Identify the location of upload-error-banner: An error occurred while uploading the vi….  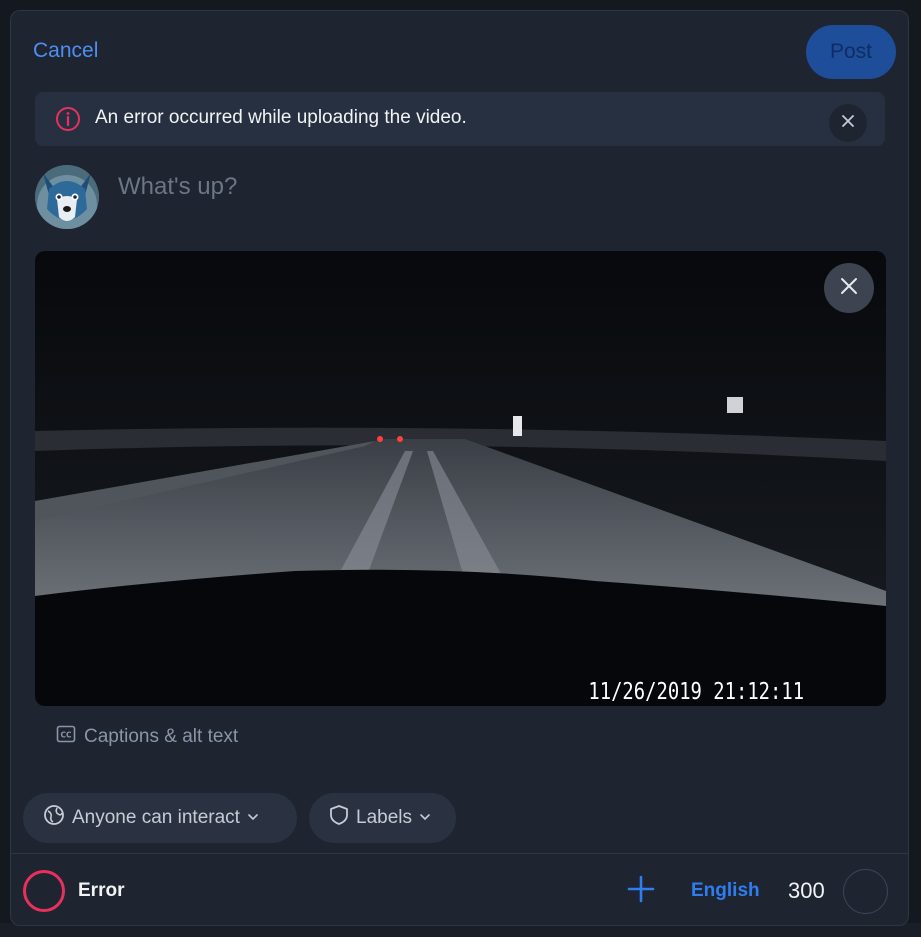
(460, 119).